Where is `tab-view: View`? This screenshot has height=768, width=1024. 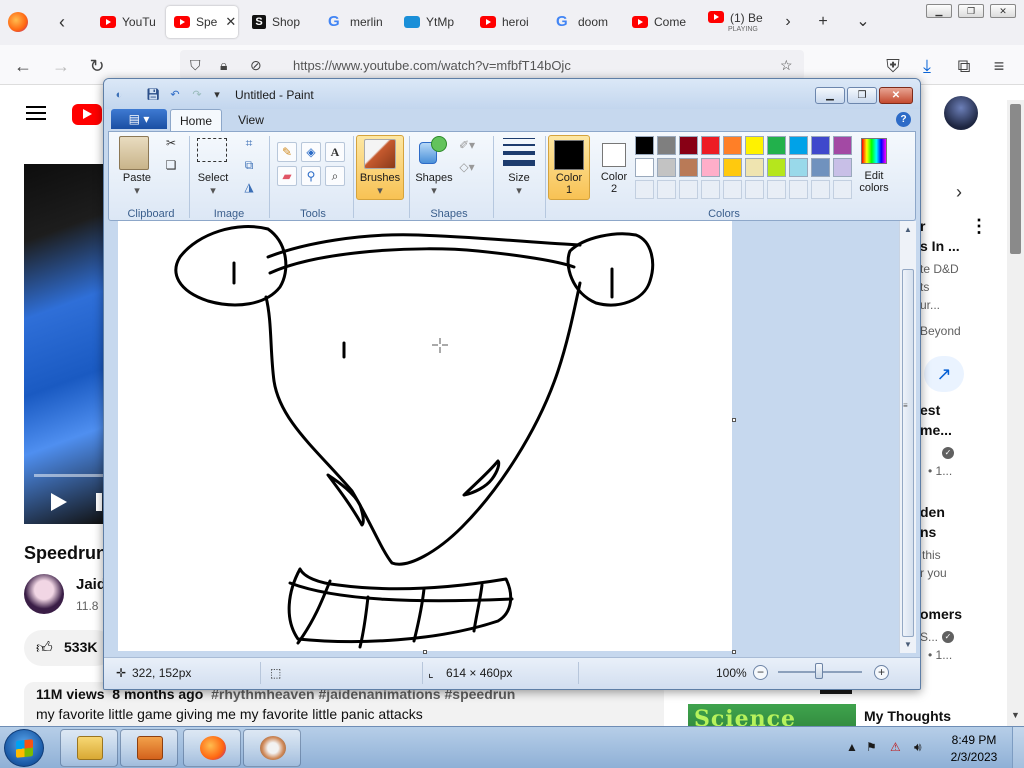
tab-view: View is located at coordinates (251, 120).